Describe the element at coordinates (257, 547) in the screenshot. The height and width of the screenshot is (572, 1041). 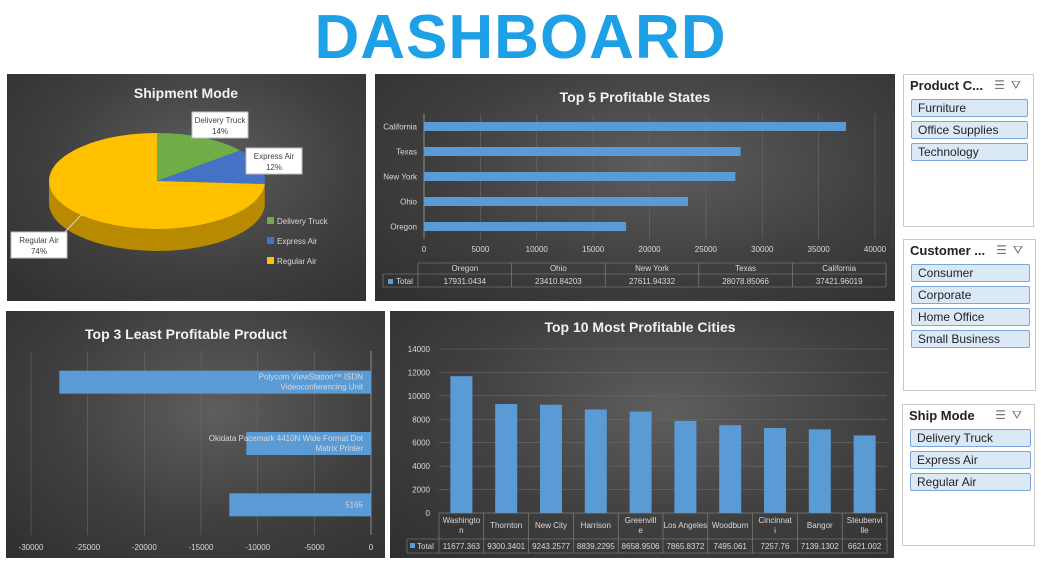
I see `x-tick-label: -10000` at that location.